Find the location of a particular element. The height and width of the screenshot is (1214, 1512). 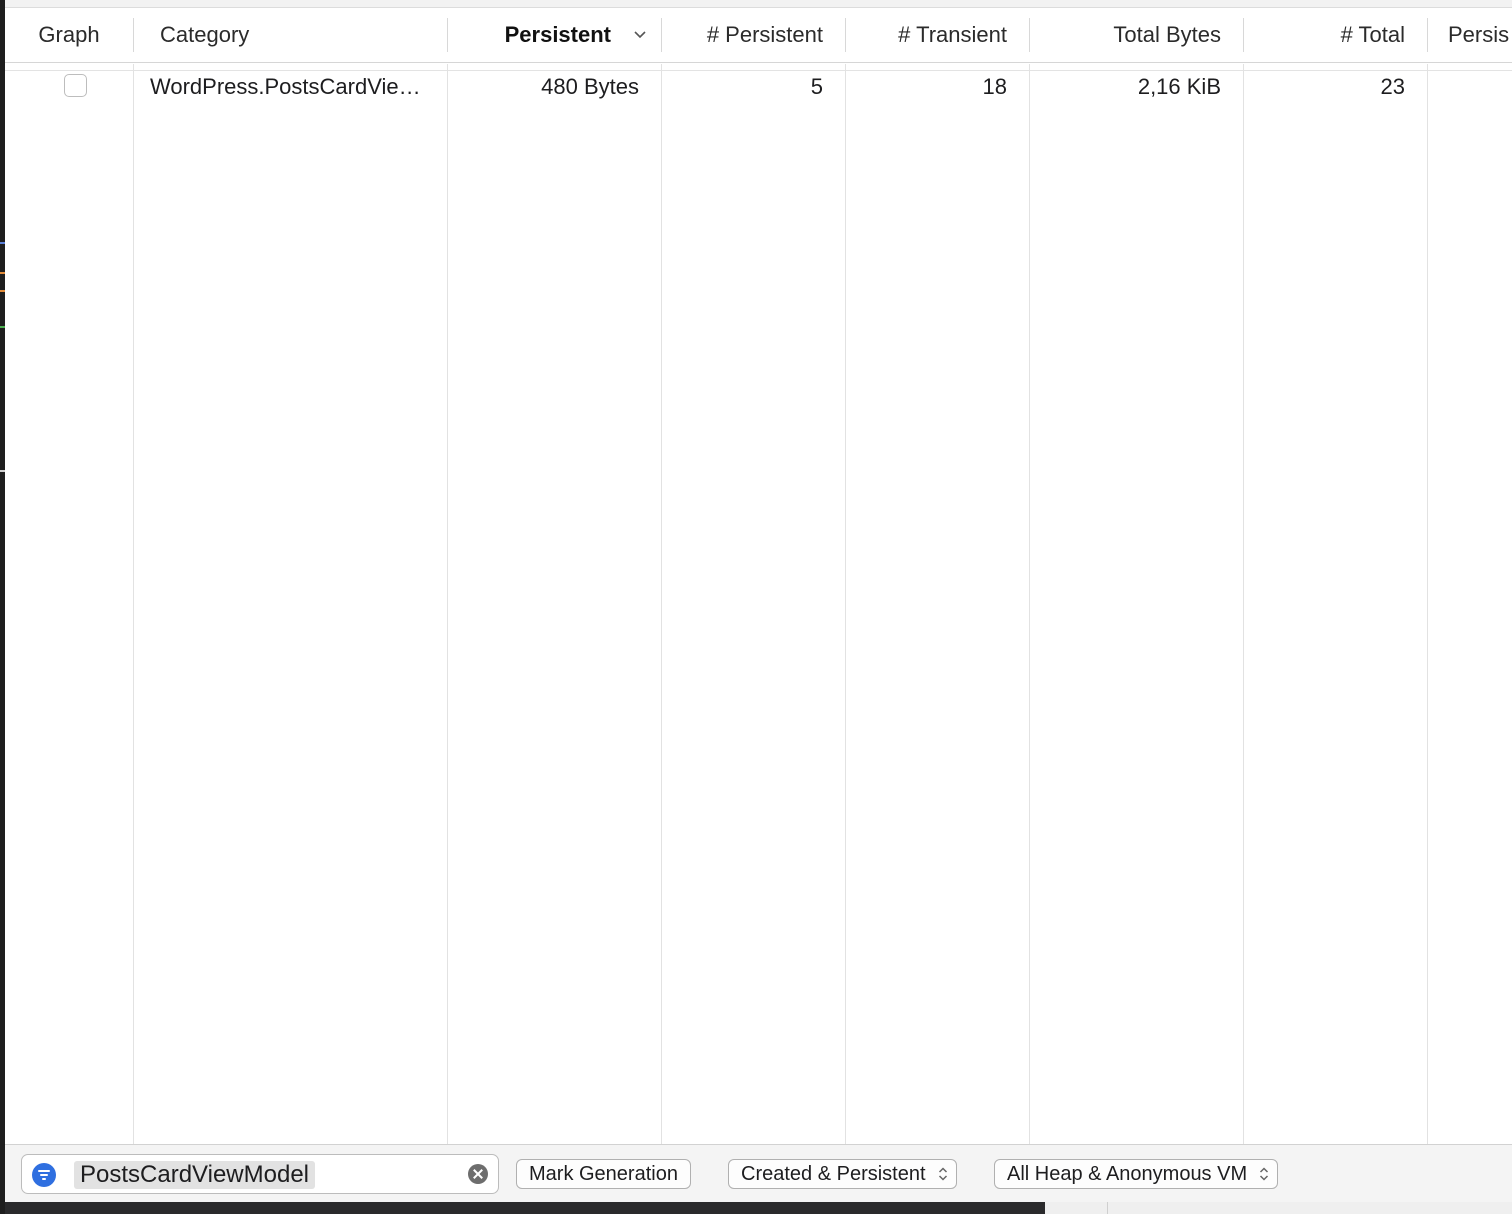

allocation-lifespan-select: Created & Persistent is located at coordinates (842, 1174).